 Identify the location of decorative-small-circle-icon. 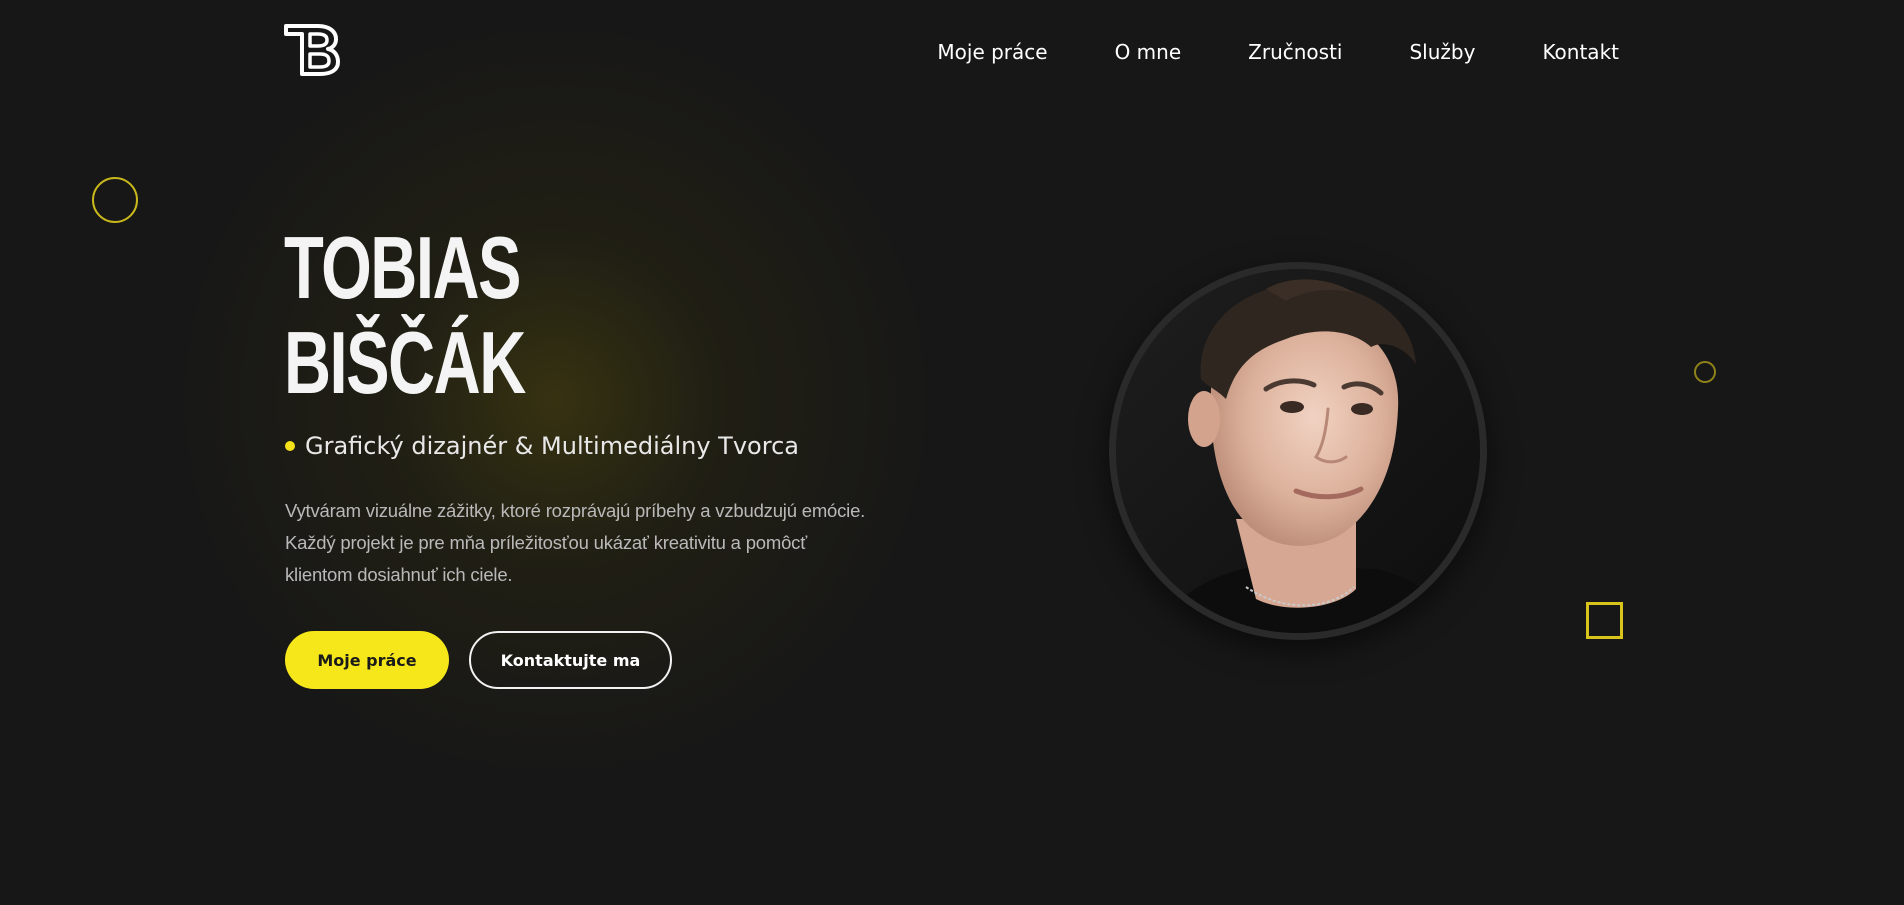
(1705, 372).